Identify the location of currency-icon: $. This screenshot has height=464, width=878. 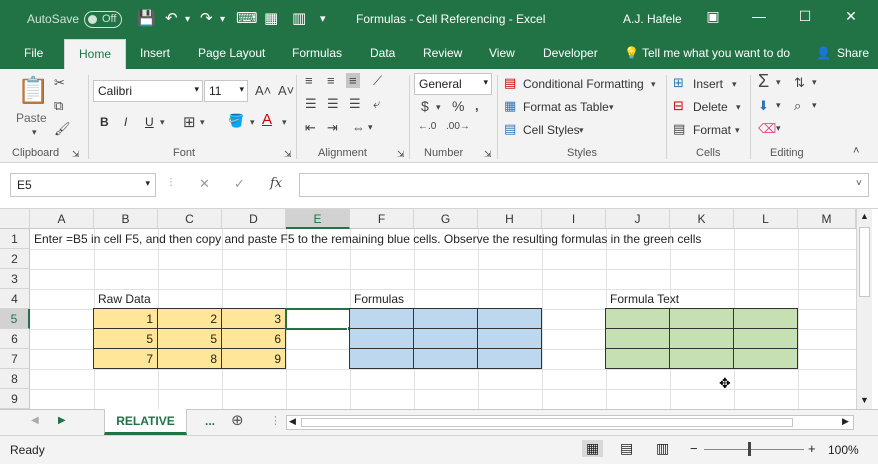
(425, 106).